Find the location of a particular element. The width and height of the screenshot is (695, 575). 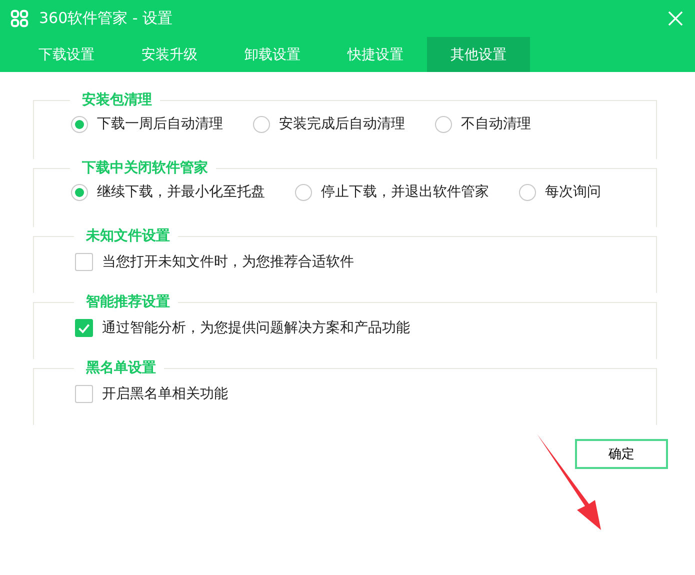

option-label: 安装完成后自动清理 is located at coordinates (342, 124).